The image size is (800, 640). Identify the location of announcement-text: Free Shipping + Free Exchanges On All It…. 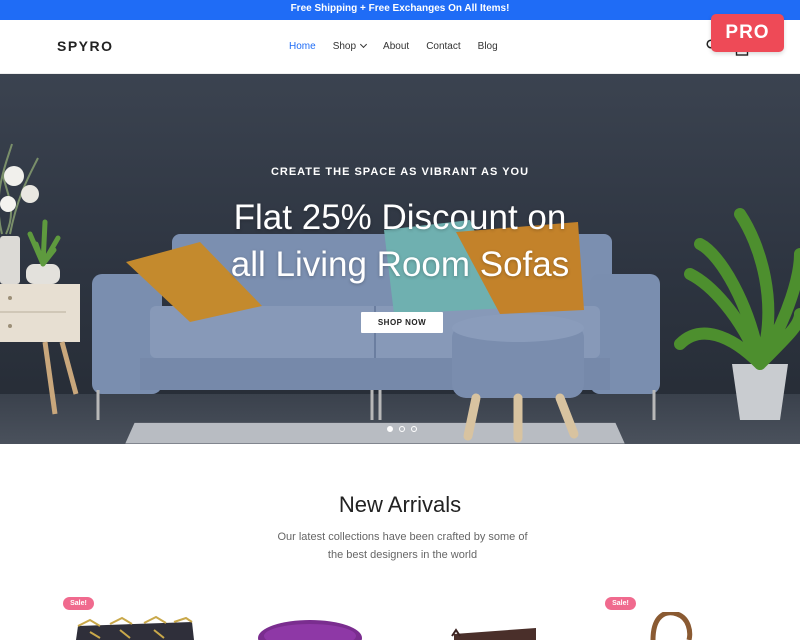
(400, 8).